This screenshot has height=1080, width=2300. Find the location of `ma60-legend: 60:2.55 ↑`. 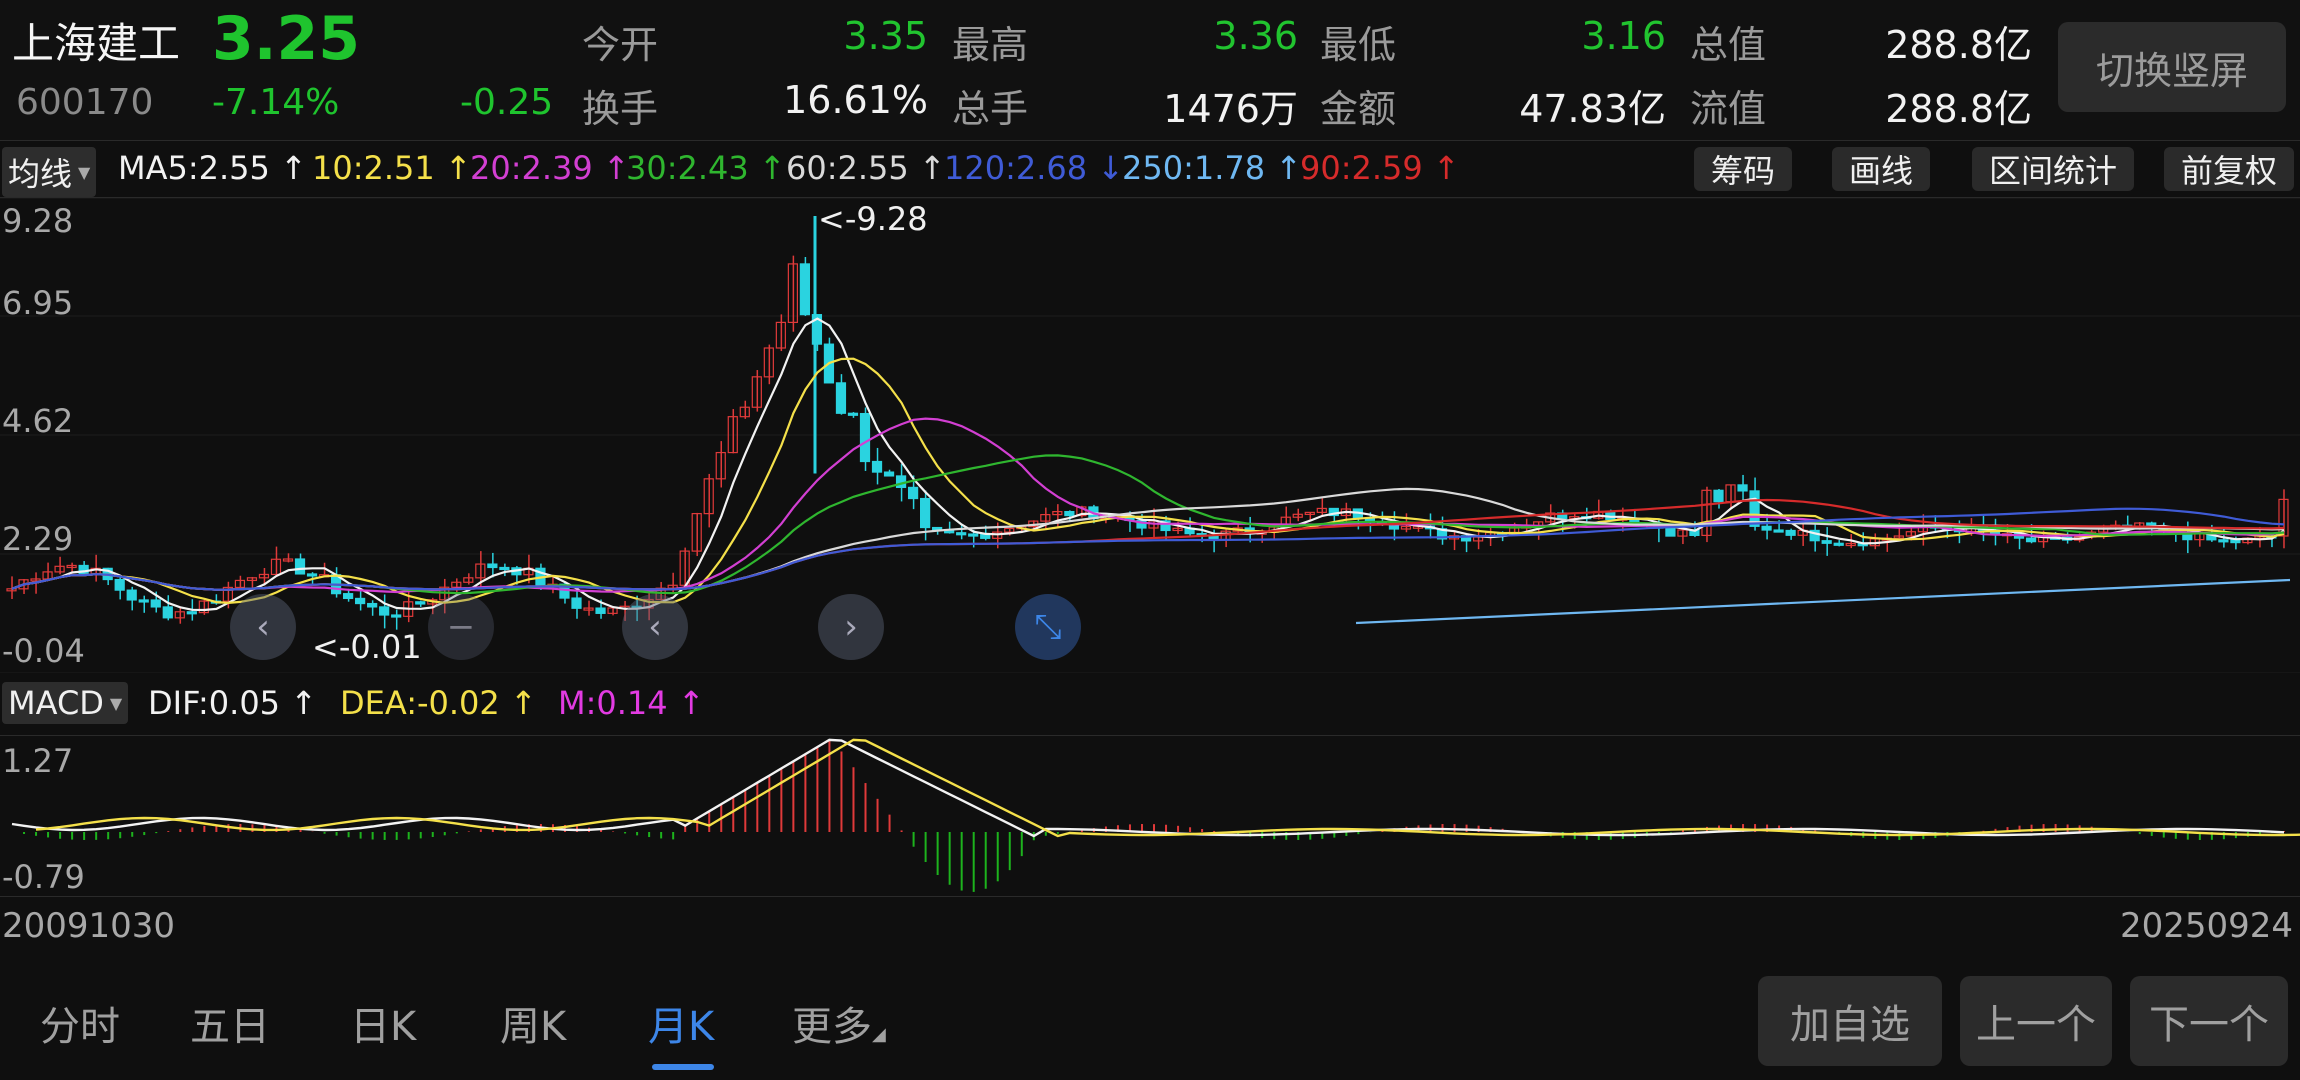

ma60-legend: 60:2.55 ↑ is located at coordinates (866, 168).